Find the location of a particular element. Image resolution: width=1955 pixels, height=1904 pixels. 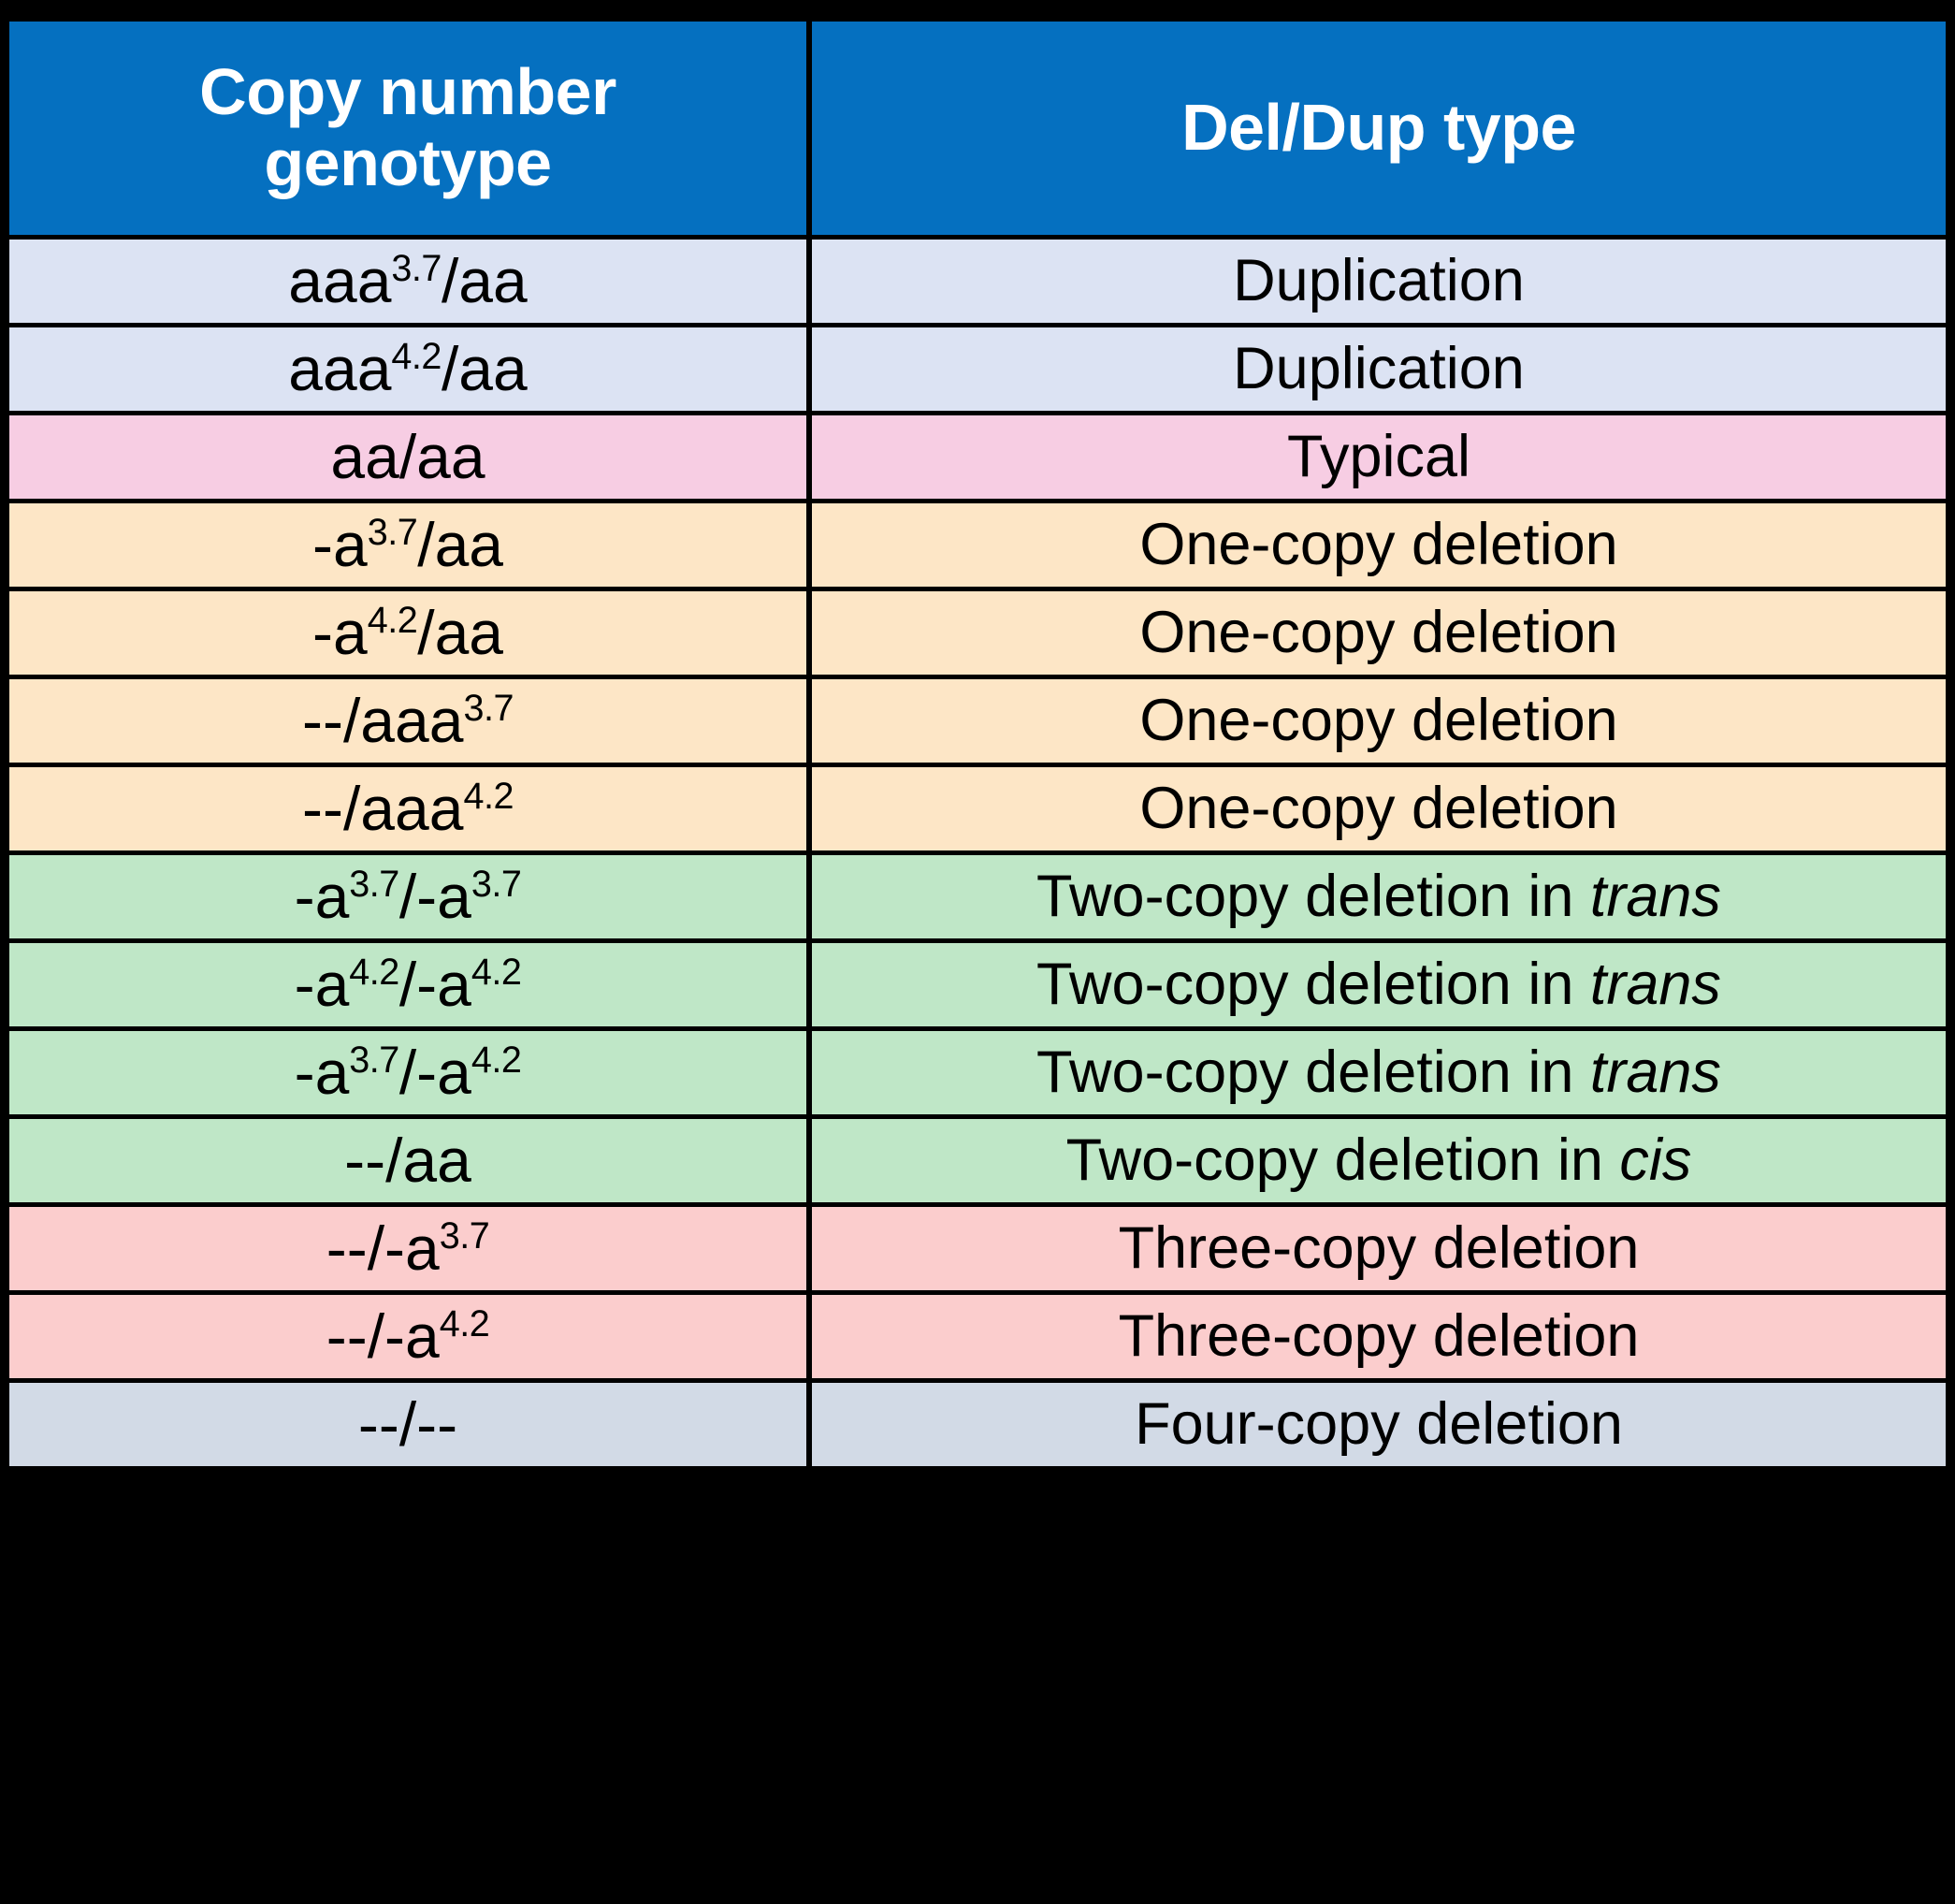

genotype-text: aa/aa is located at coordinates (407, 456).